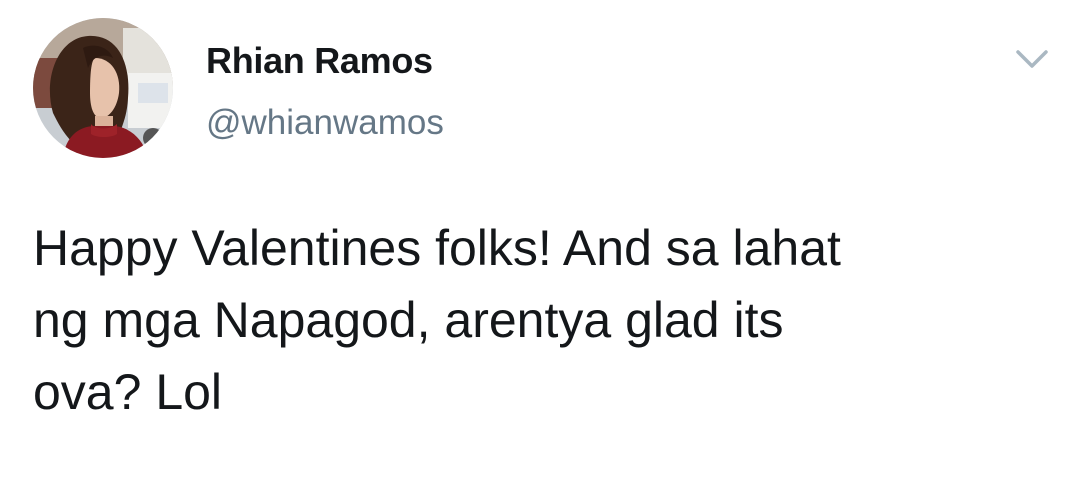 Image resolution: width=1080 pixels, height=482 pixels. What do you see at coordinates (437, 248) in the screenshot?
I see `tweet-line: Happy Valentines folks! And sa lahat` at bounding box center [437, 248].